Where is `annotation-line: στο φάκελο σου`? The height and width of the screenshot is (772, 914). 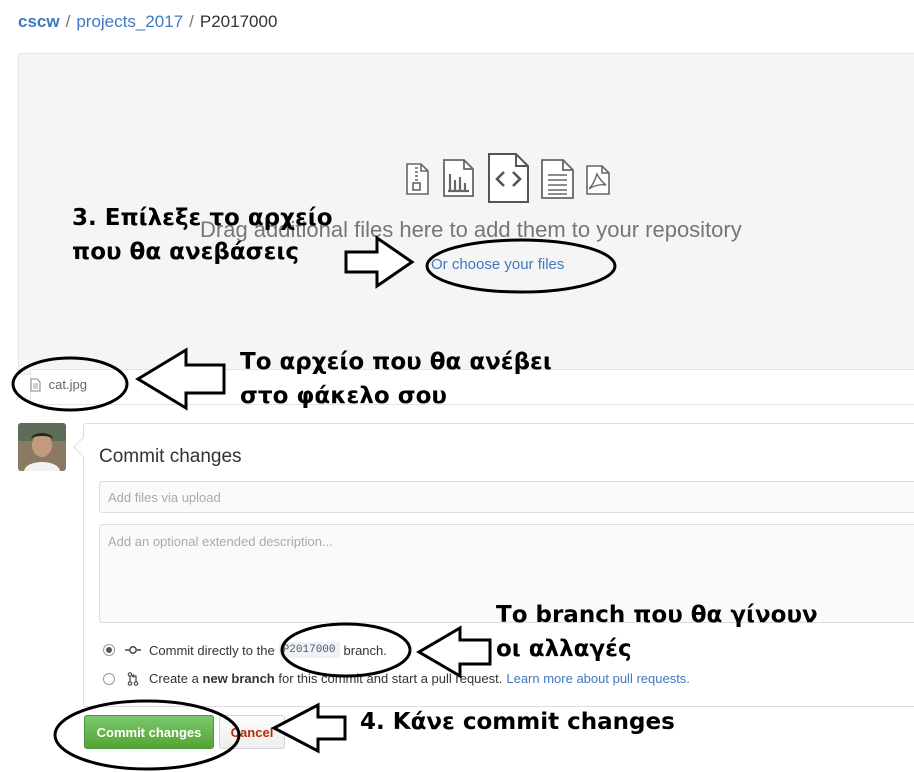
annotation-line: στο φάκελο σου is located at coordinates (343, 396).